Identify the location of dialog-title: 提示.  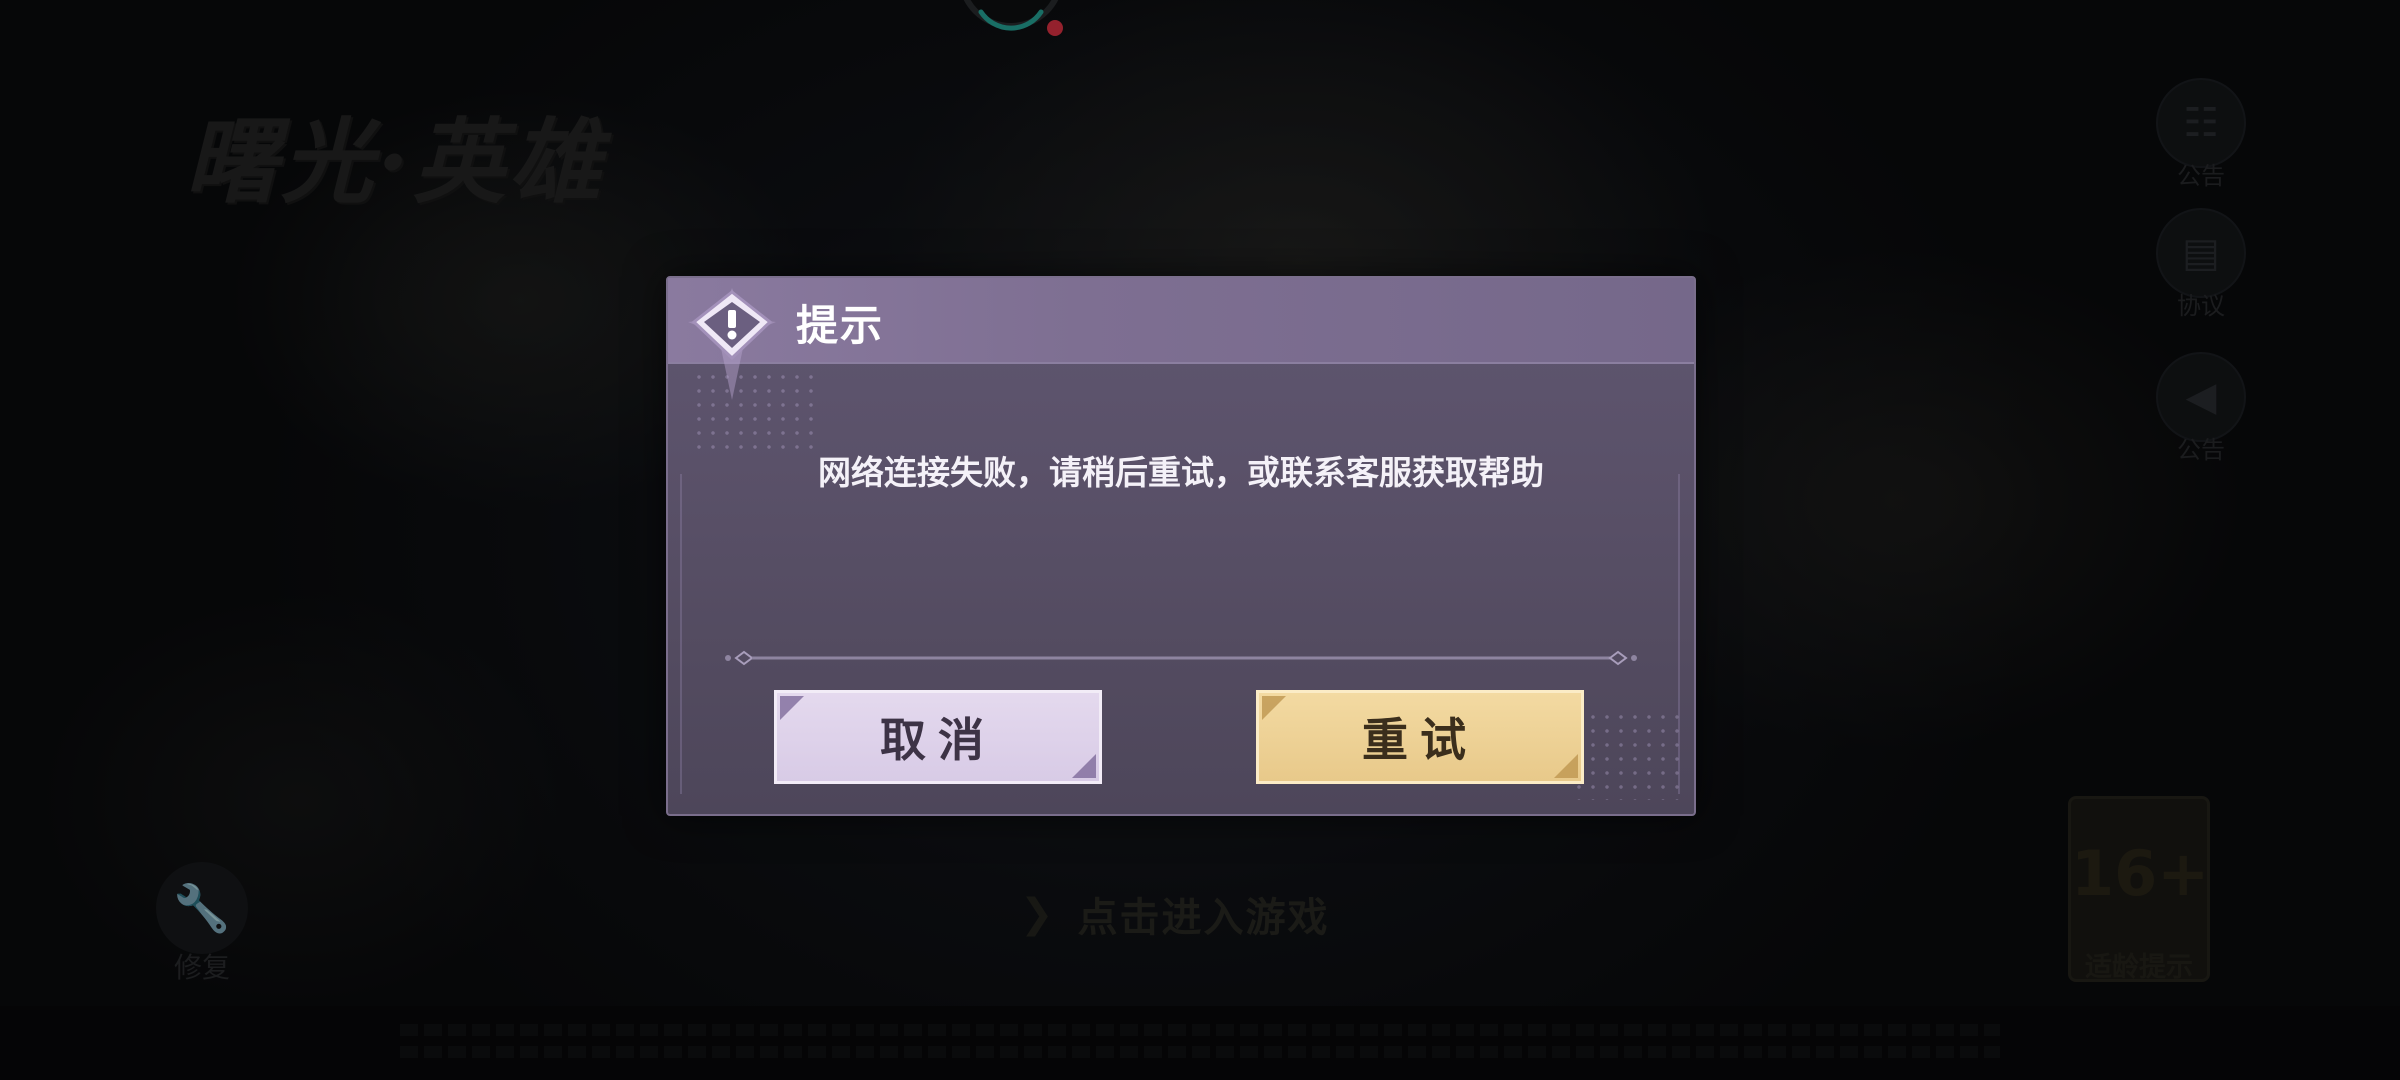
(840, 325).